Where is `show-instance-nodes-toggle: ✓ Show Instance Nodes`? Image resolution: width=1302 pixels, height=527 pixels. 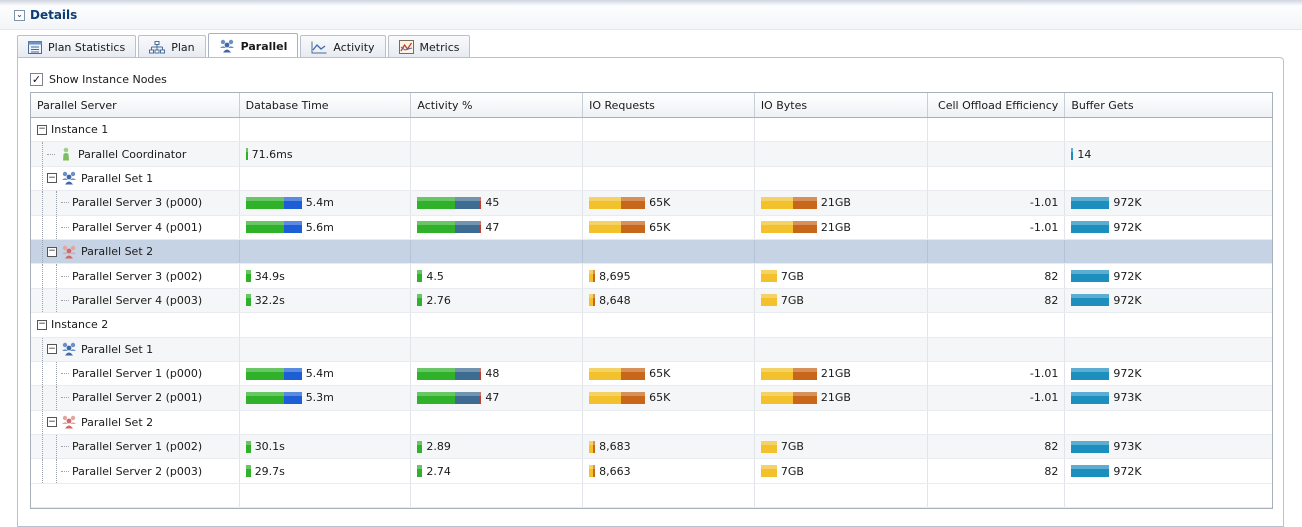 show-instance-nodes-toggle: ✓ Show Instance Nodes is located at coordinates (98, 79).